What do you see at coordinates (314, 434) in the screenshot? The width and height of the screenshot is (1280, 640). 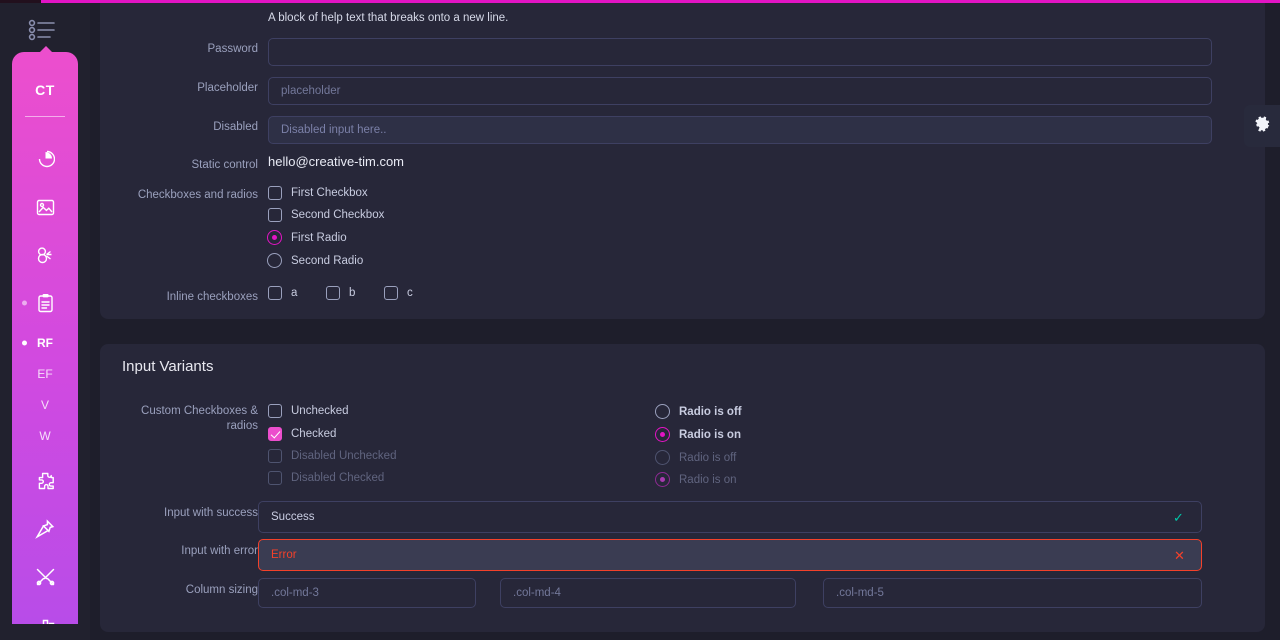 I see `checkbox-label: Checked` at bounding box center [314, 434].